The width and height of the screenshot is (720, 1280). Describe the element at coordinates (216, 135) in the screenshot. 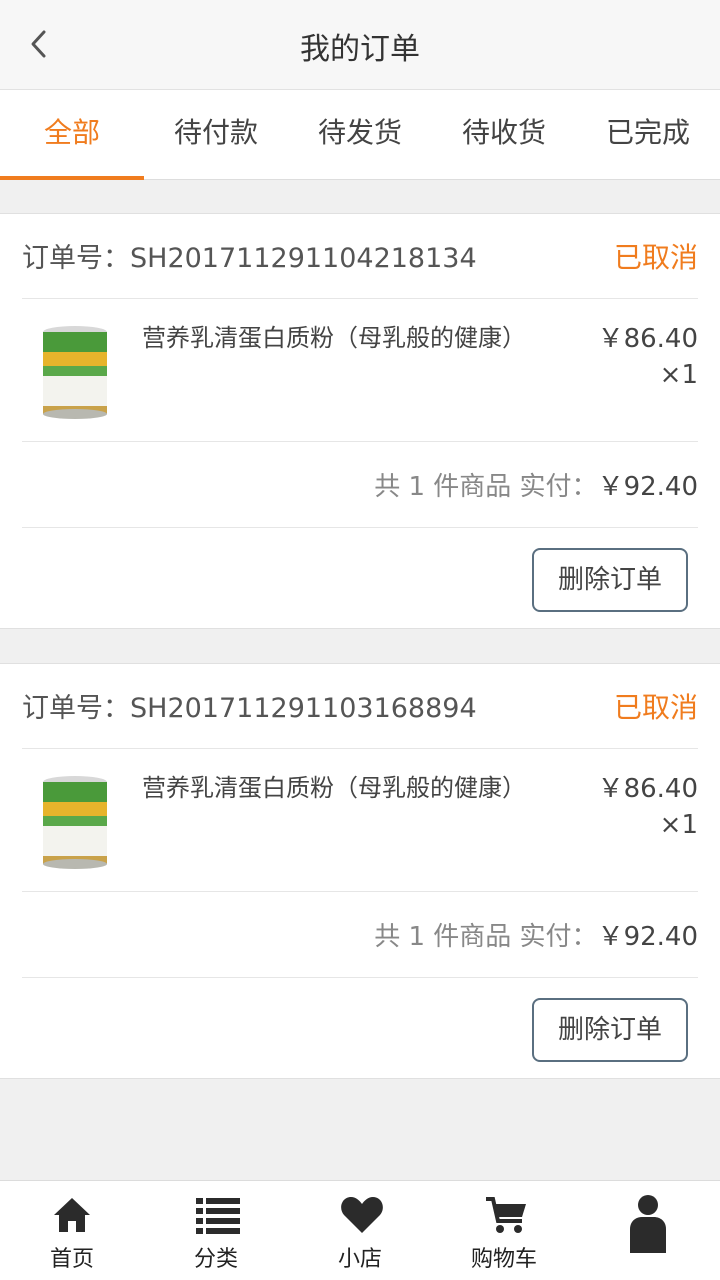

I see `tab-pending-payment: 待付款` at that location.